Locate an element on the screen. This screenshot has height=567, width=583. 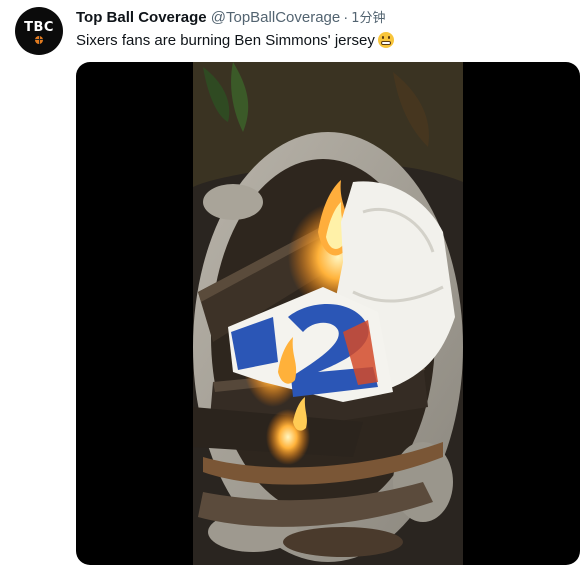
timestamp: 1分钟 is located at coordinates (368, 18).